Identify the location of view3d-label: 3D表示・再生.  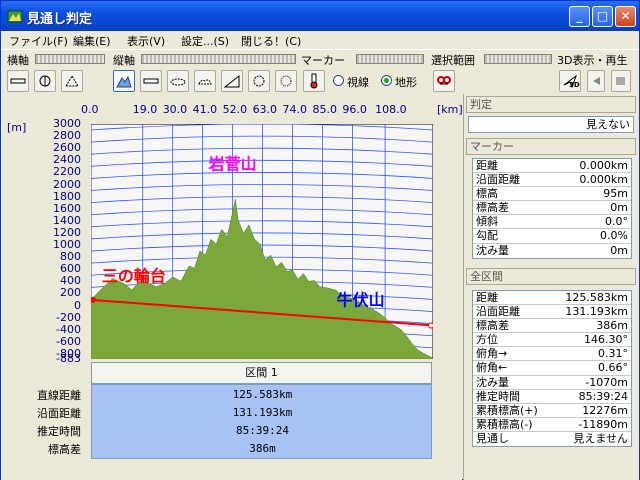
(592, 60).